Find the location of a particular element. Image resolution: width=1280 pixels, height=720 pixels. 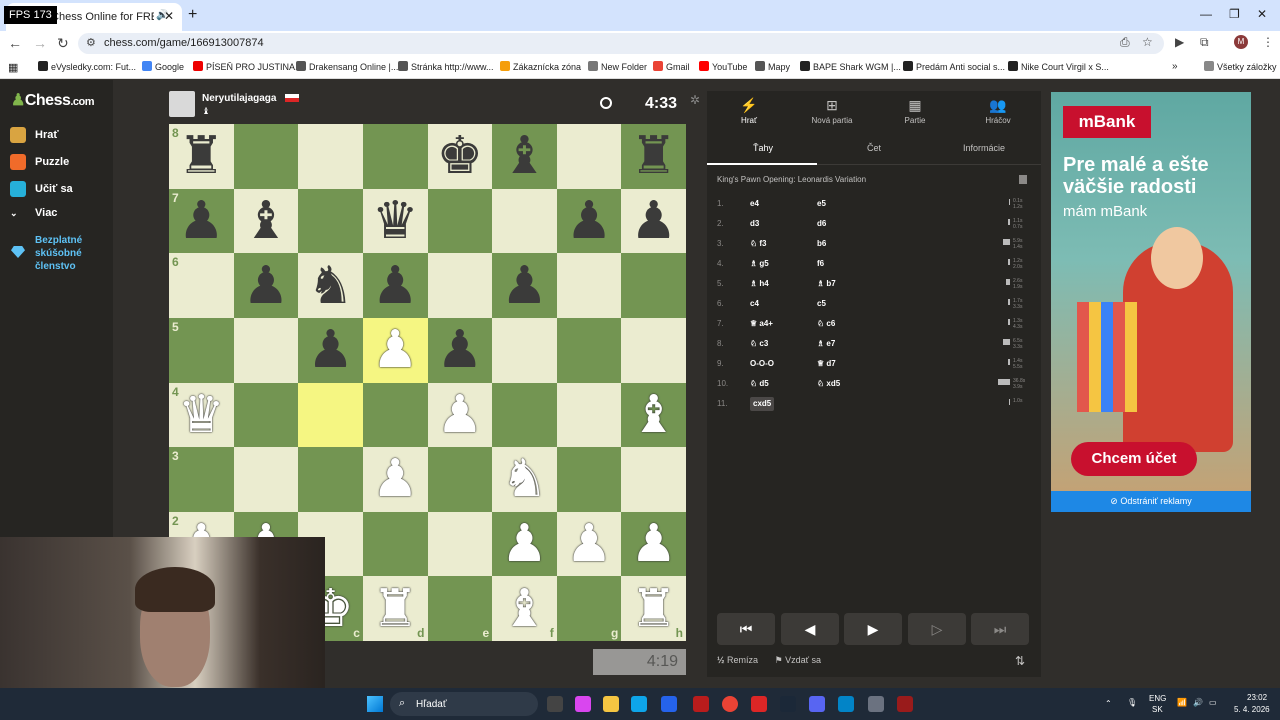

battery-icon: ▭ is located at coordinates (1213, 702).